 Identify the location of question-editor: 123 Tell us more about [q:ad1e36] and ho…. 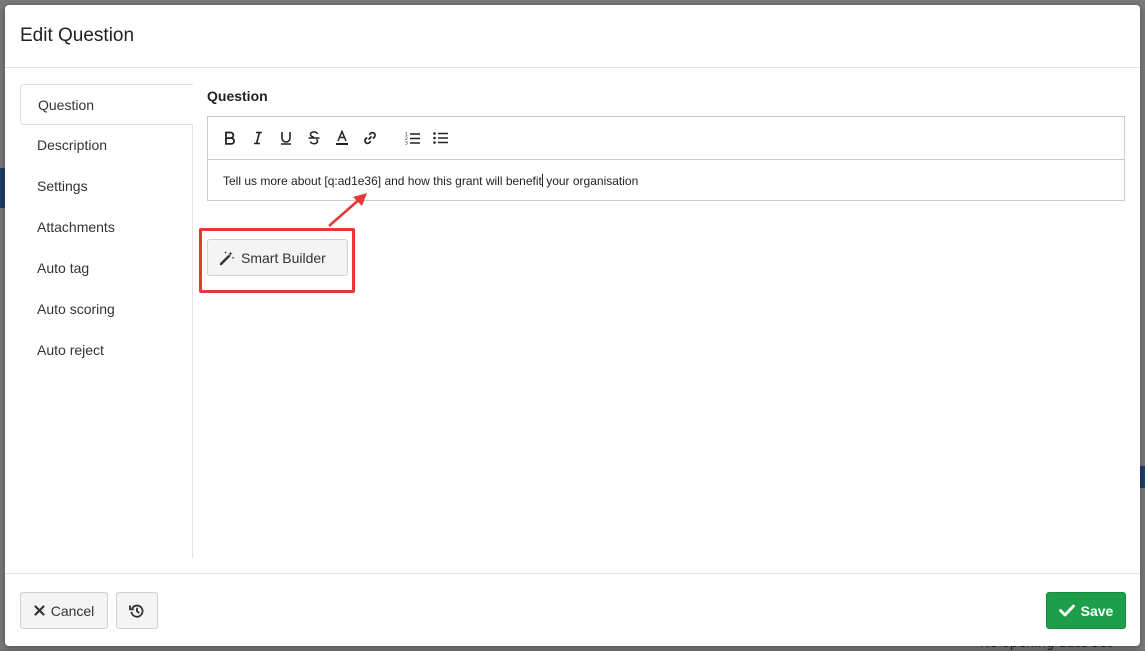
(666, 158).